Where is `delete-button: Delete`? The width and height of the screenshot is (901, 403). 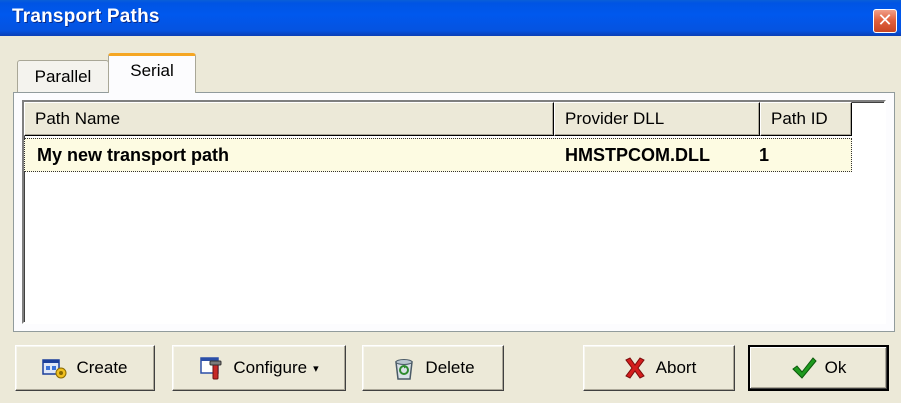
delete-button: Delete is located at coordinates (433, 368).